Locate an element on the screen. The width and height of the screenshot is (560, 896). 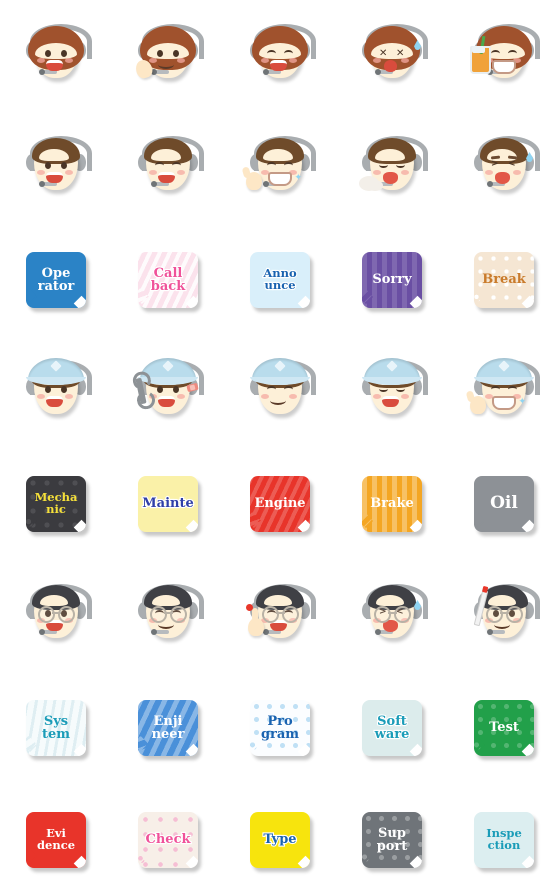
sticker-cell: Soft ware is located at coordinates (392, 728).